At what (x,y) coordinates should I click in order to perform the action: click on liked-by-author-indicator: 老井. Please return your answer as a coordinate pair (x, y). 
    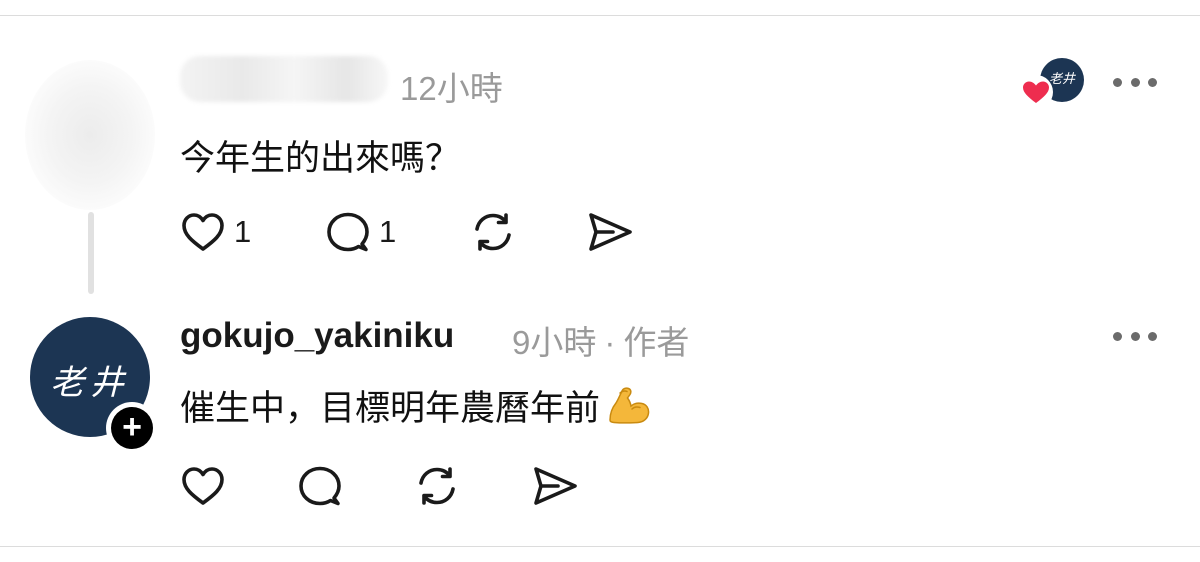
    Looking at the image, I should click on (1053, 83).